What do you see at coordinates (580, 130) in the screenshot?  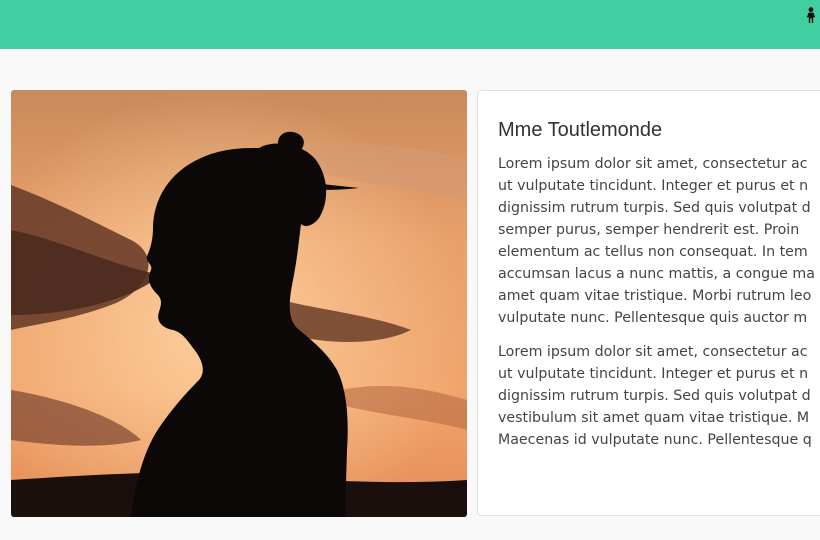 I see `profile-name: Mme Toutlemonde` at bounding box center [580, 130].